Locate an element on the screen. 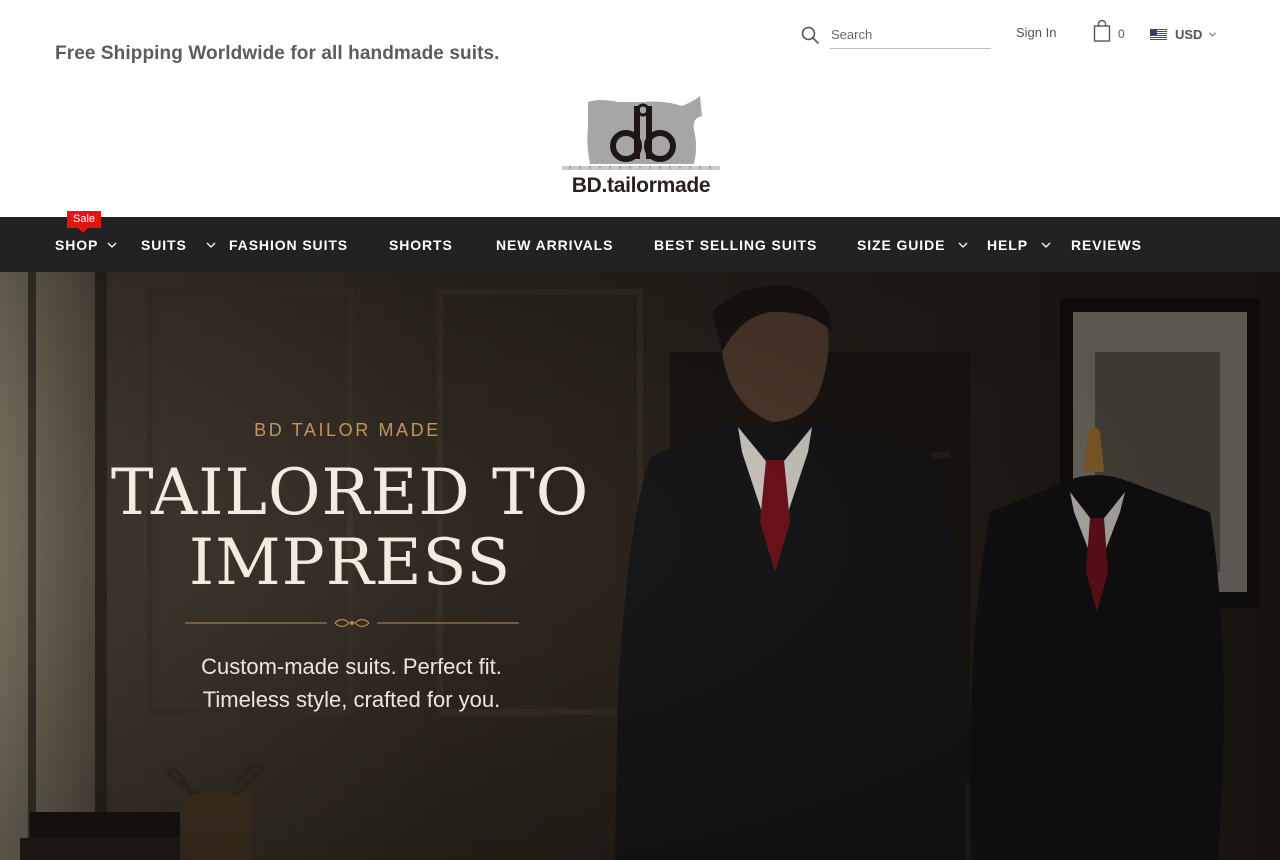  nav-item-reviews: REVIEWS is located at coordinates (1106, 244).